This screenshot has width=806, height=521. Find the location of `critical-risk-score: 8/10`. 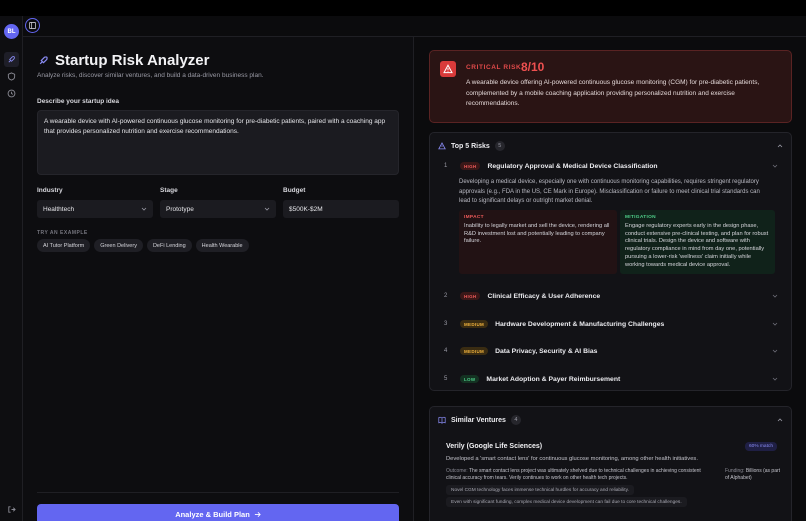

critical-risk-score: 8/10 is located at coordinates (533, 67).